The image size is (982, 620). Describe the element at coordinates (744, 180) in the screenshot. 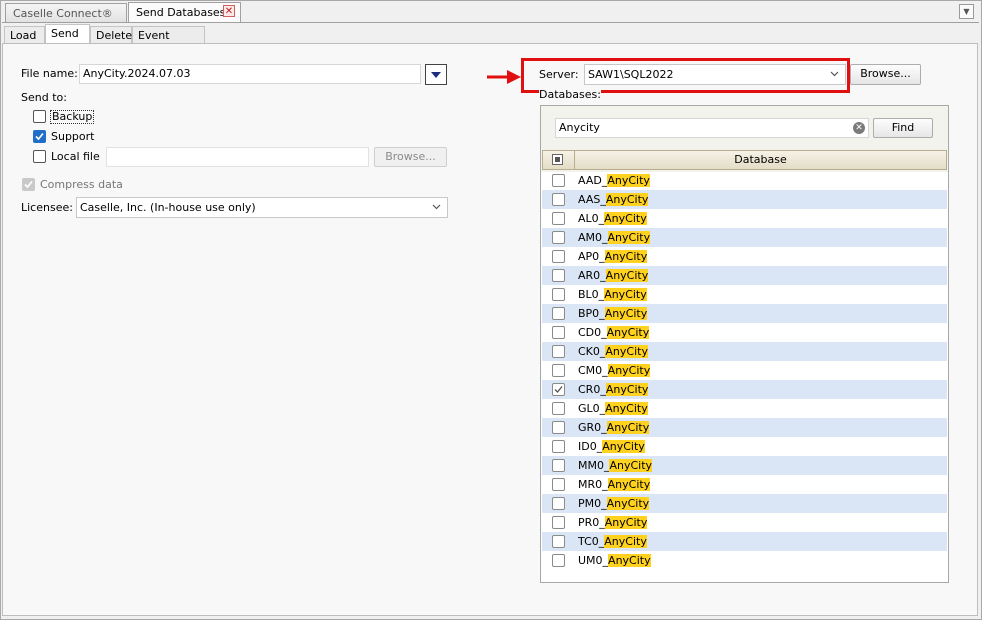

I see `table-row: AAD_AnyCity` at that location.